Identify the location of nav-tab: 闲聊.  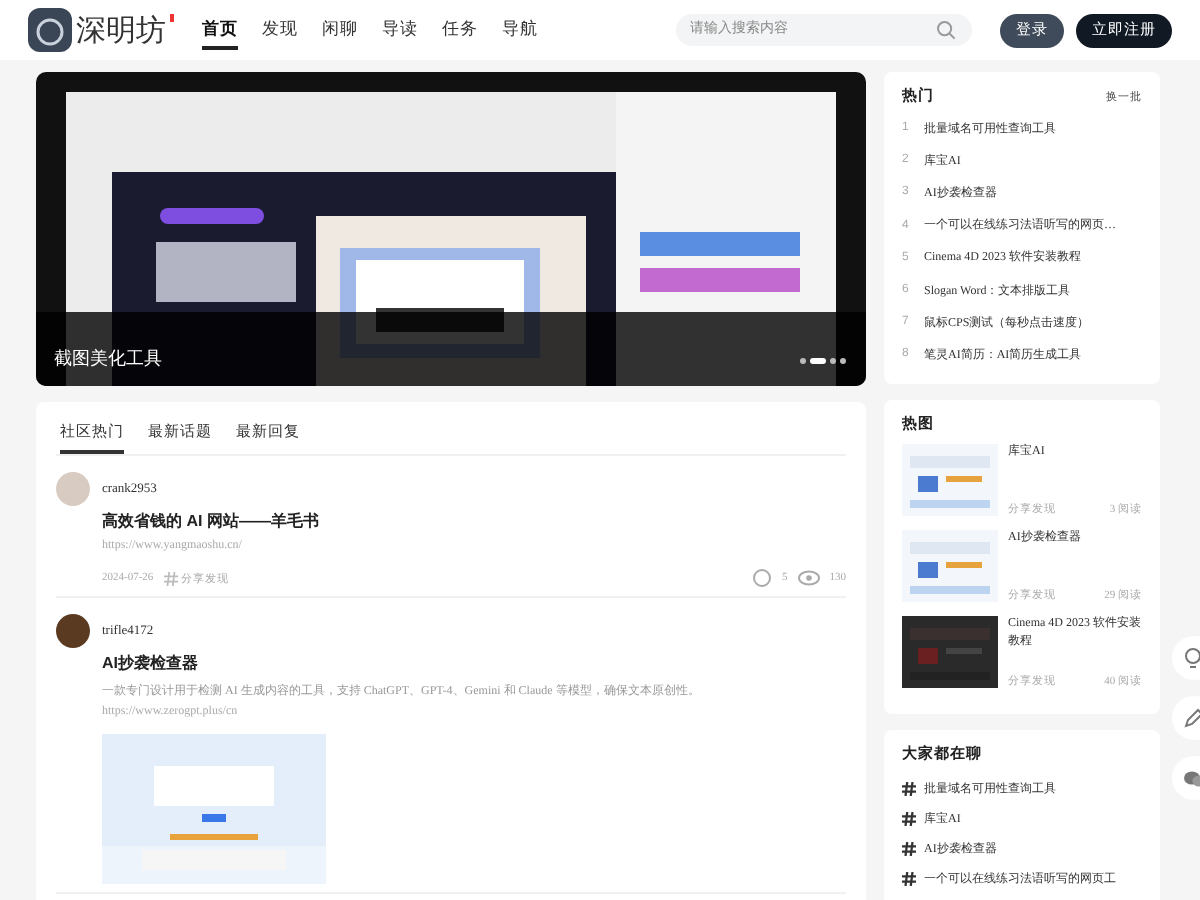
(340, 30).